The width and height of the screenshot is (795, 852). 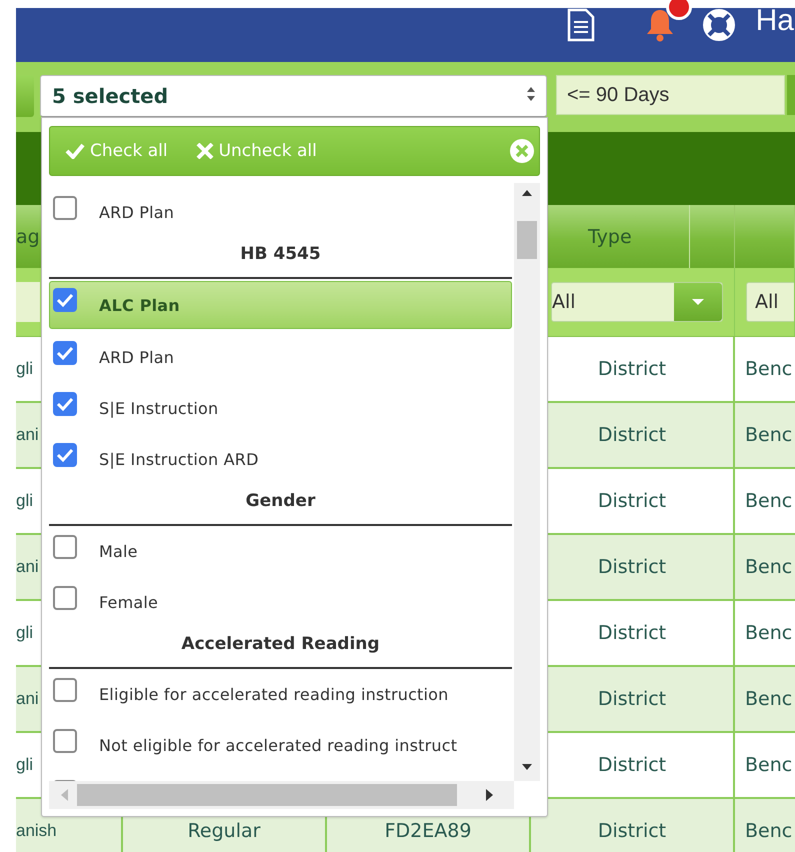 What do you see at coordinates (775, 21) in the screenshot?
I see `user-name: Ha` at bounding box center [775, 21].